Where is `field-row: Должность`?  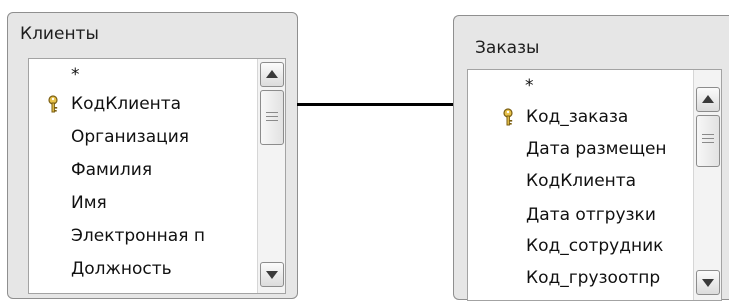 field-row: Должность is located at coordinates (143, 269).